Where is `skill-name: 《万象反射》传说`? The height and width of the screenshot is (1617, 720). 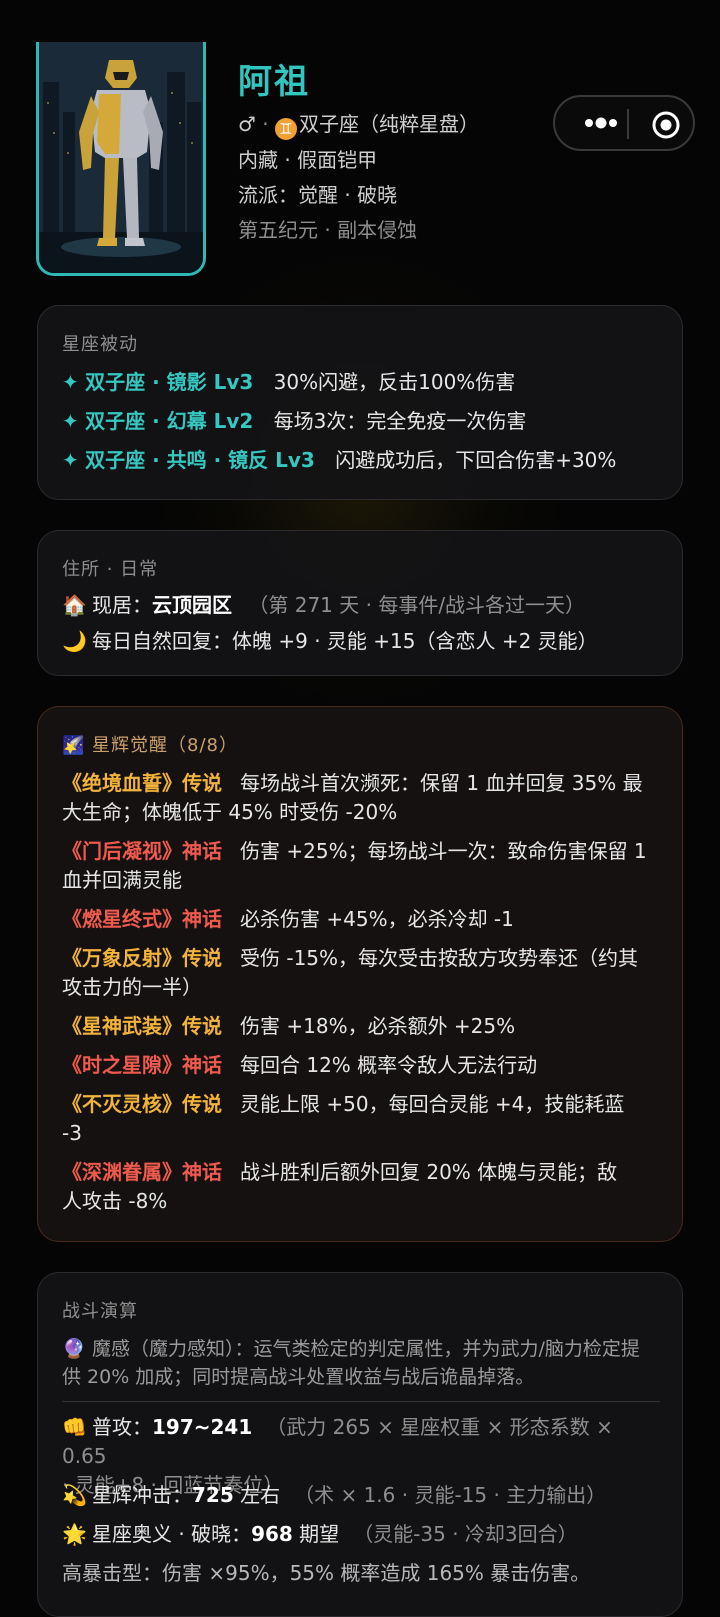 skill-name: 《万象反射》传说 is located at coordinates (142, 958).